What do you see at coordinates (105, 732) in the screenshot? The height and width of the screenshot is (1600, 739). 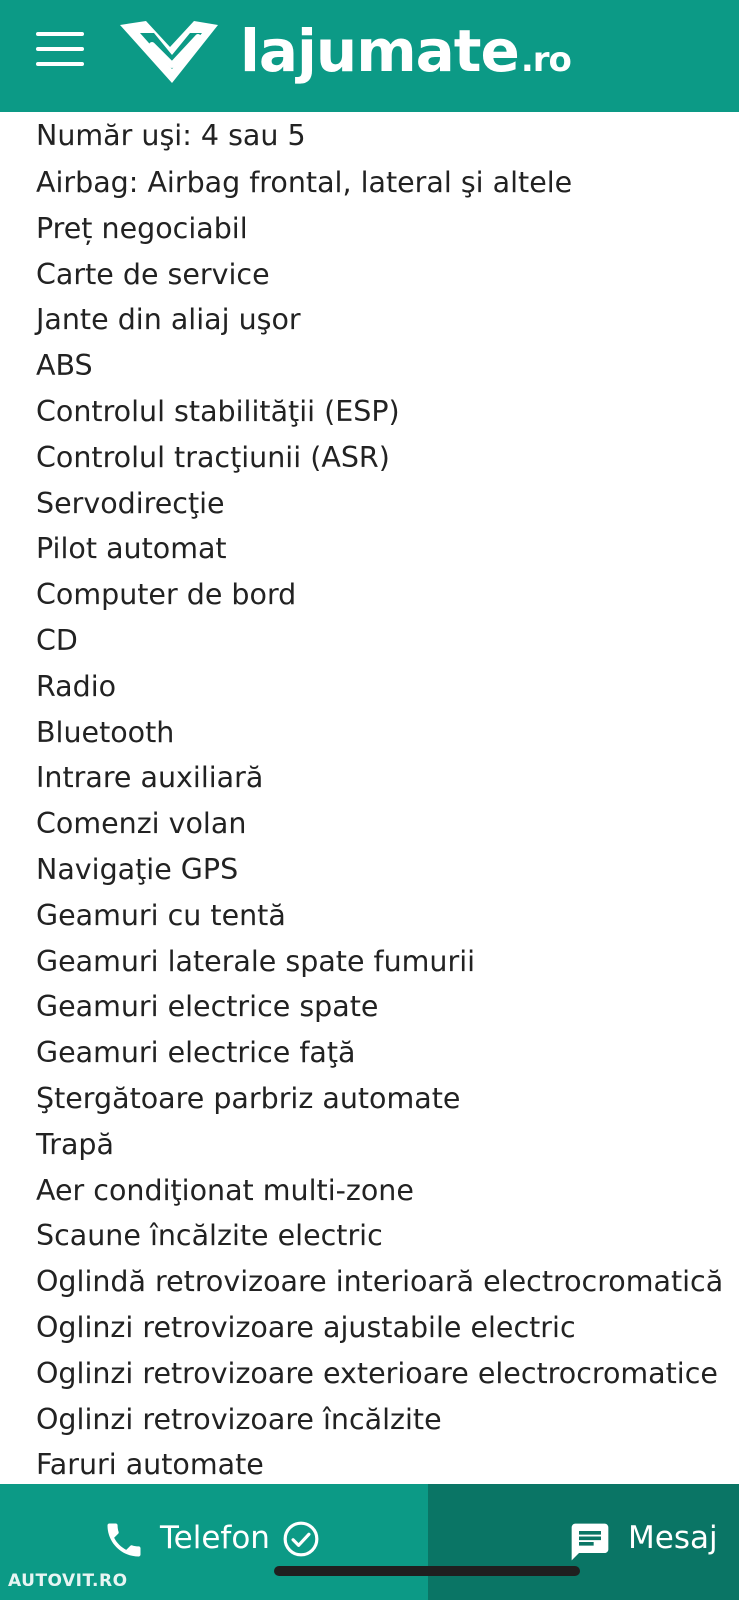 I see `feature-item: Bluetooth` at bounding box center [105, 732].